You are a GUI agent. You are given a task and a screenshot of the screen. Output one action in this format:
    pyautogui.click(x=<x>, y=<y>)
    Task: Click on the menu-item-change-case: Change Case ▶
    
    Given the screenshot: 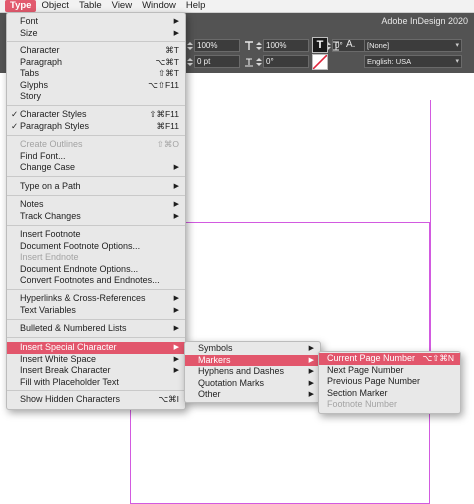 What is the action you would take?
    pyautogui.click(x=96, y=168)
    